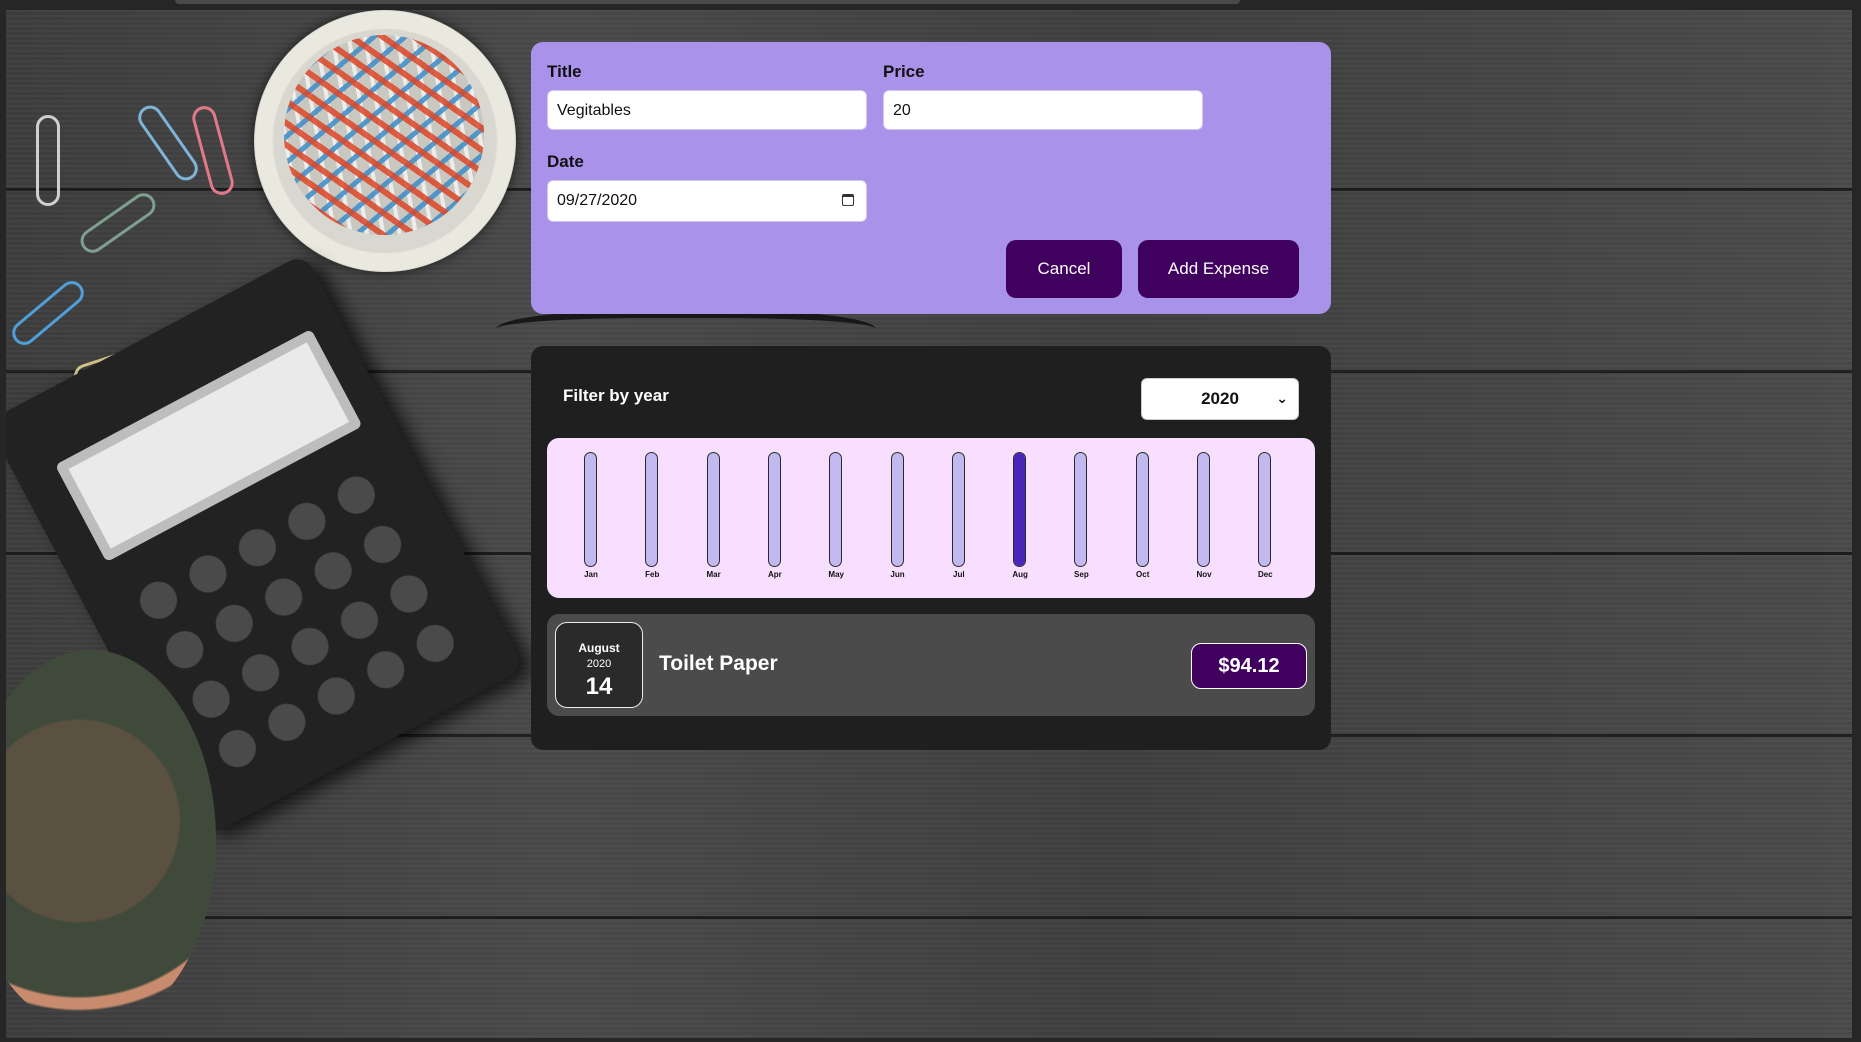 The image size is (1861, 1042). I want to click on chart-bar-nov: Nov, so click(1204, 522).